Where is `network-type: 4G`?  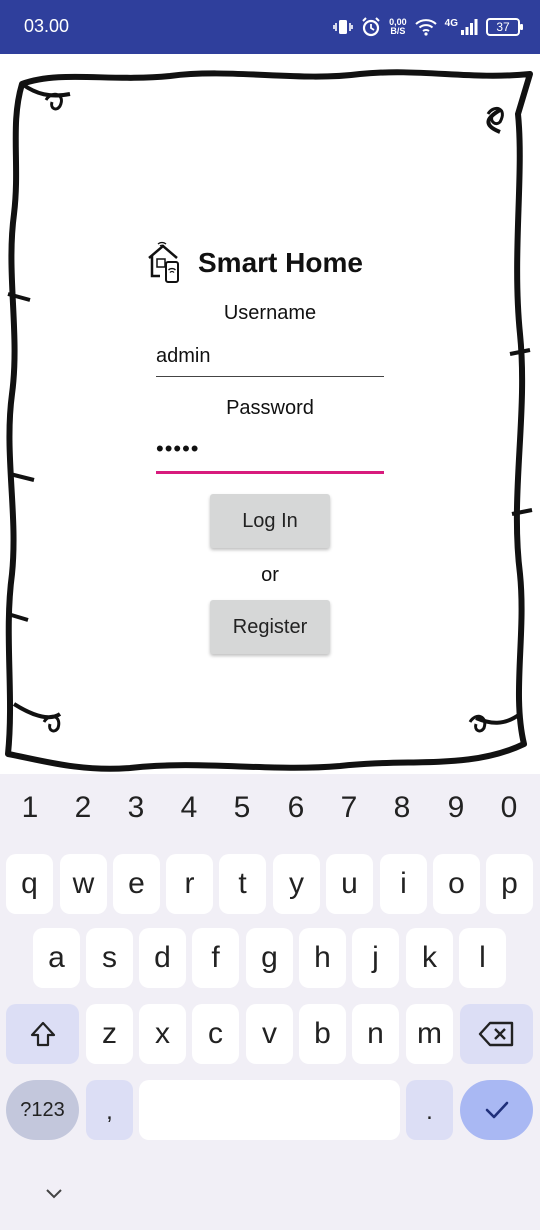 network-type: 4G is located at coordinates (451, 23).